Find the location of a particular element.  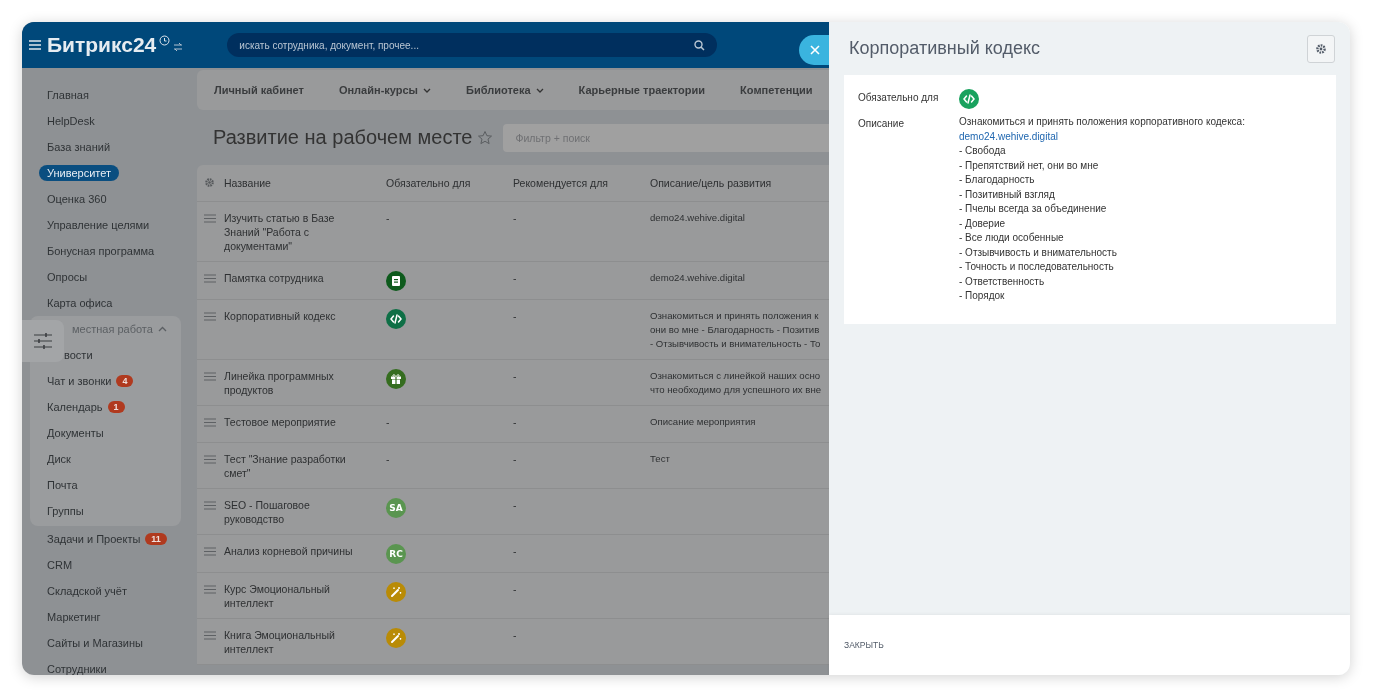

list-item: - Благодарность is located at coordinates (997, 180).